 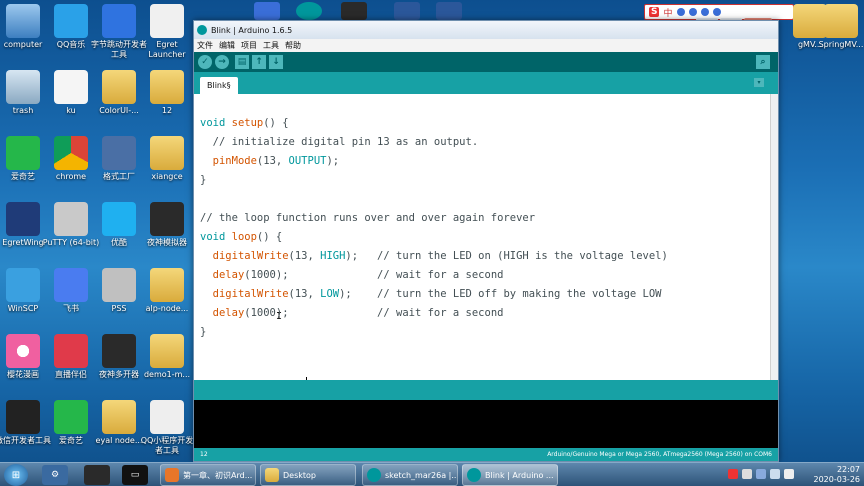 What do you see at coordinates (119, 351) in the screenshot?
I see `nox-multi-icon` at bounding box center [119, 351].